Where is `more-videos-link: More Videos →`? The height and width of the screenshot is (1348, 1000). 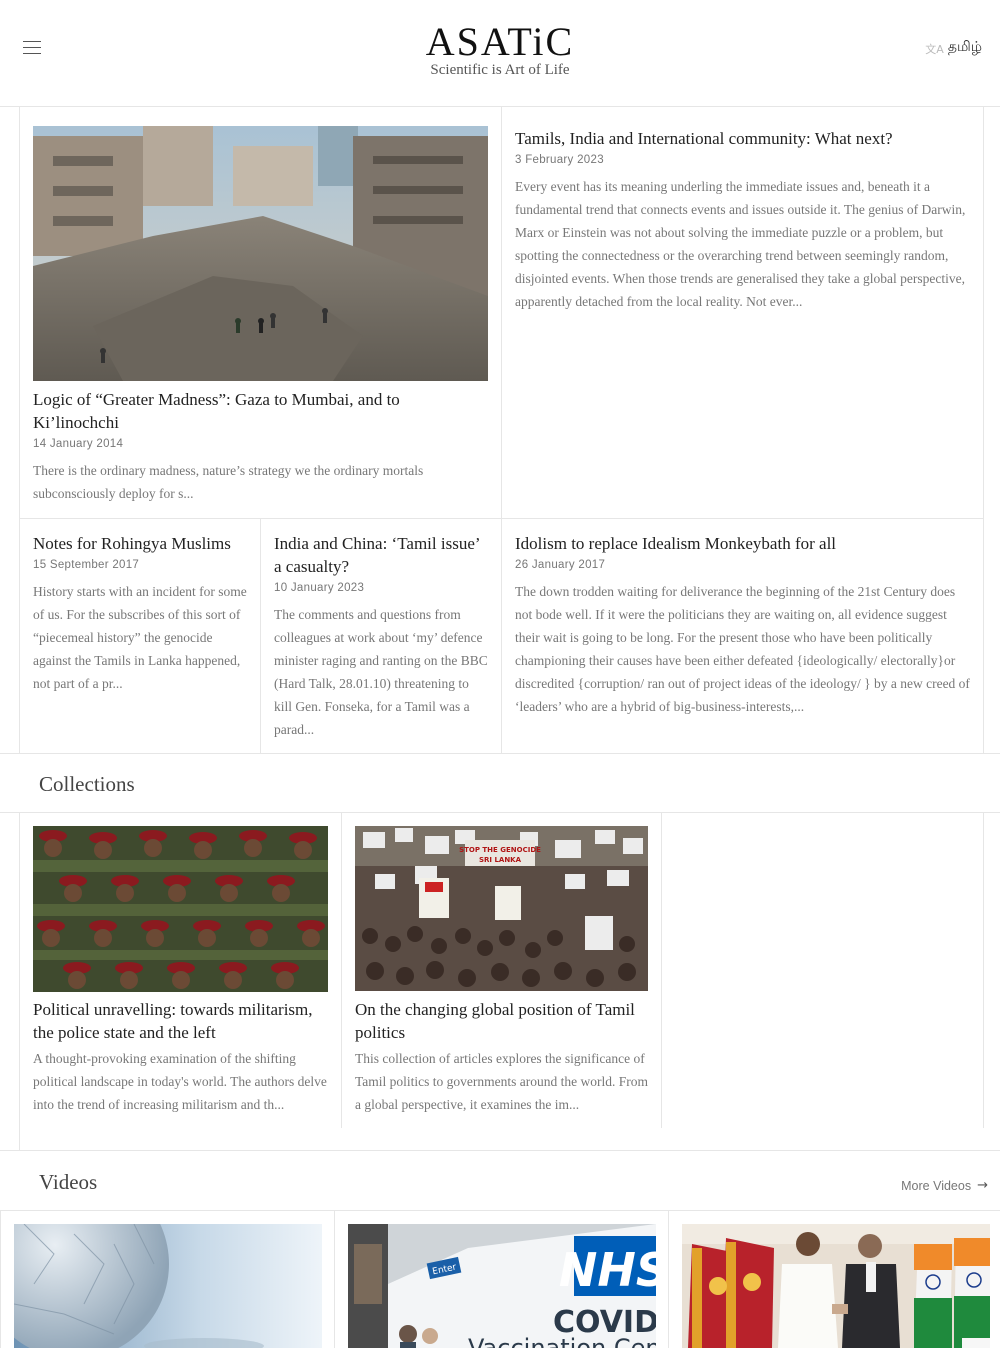 more-videos-link: More Videos → is located at coordinates (944, 1185).